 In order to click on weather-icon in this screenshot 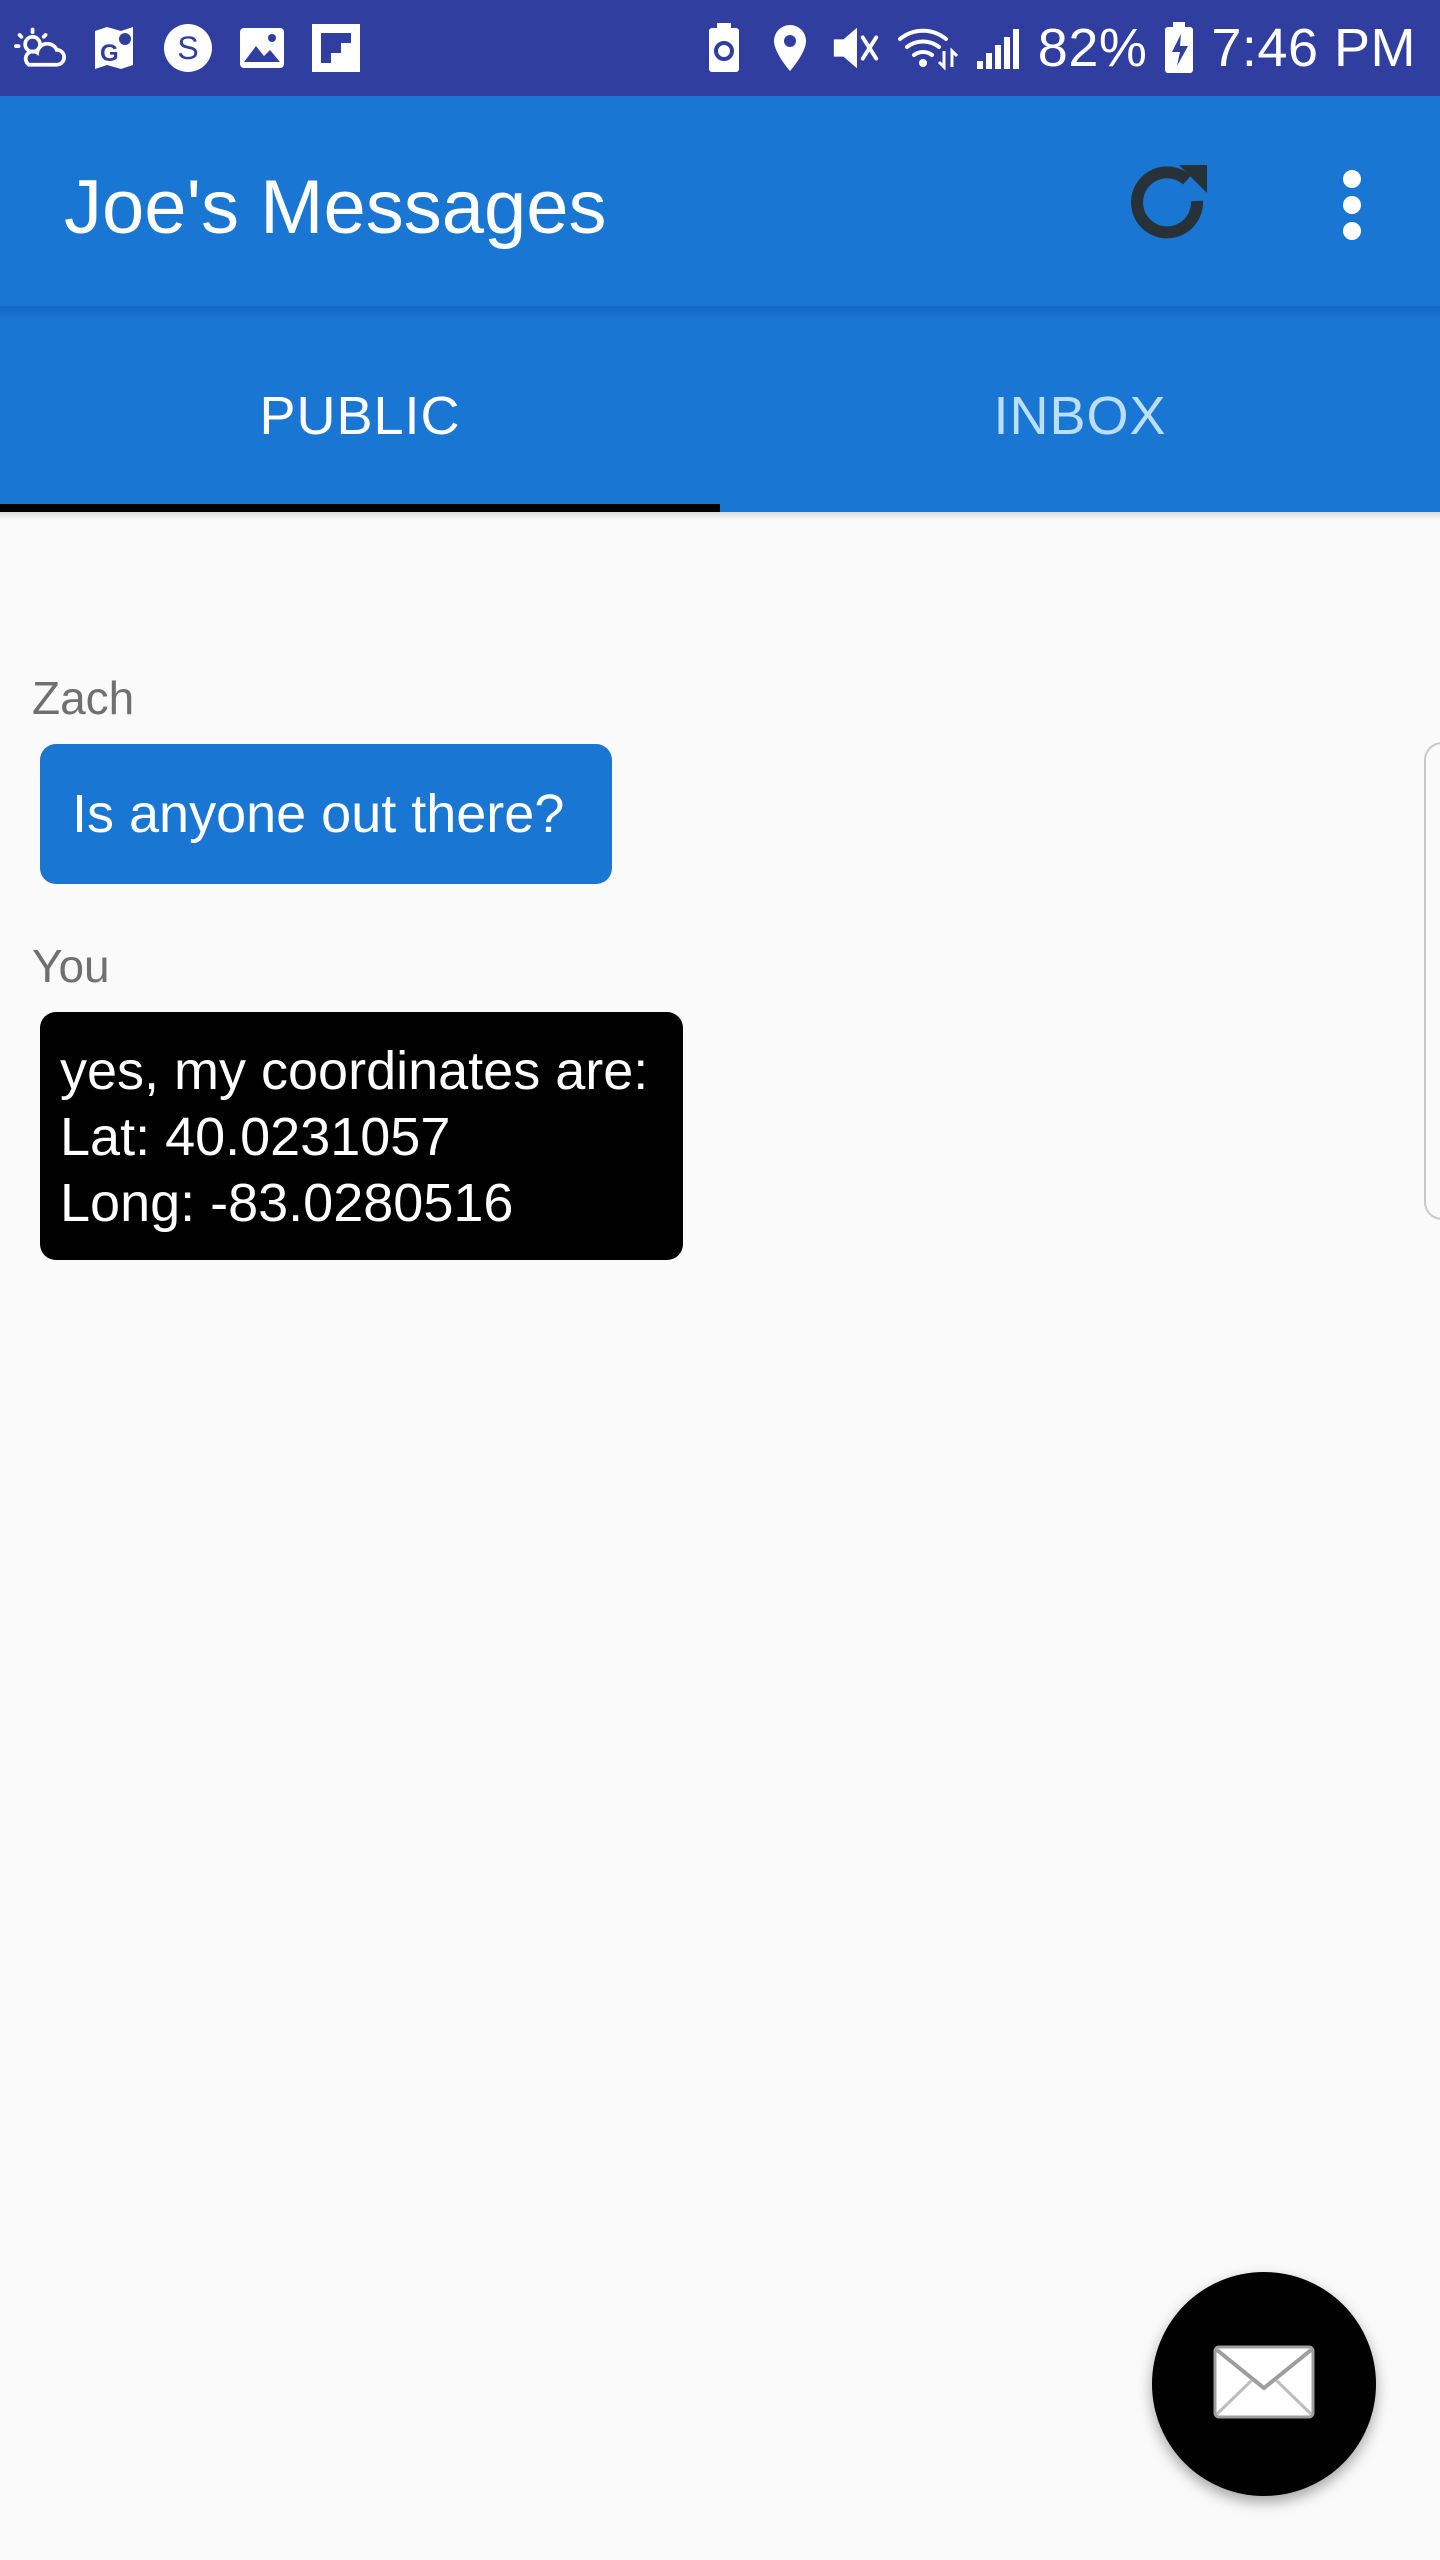, I will do `click(40, 48)`.